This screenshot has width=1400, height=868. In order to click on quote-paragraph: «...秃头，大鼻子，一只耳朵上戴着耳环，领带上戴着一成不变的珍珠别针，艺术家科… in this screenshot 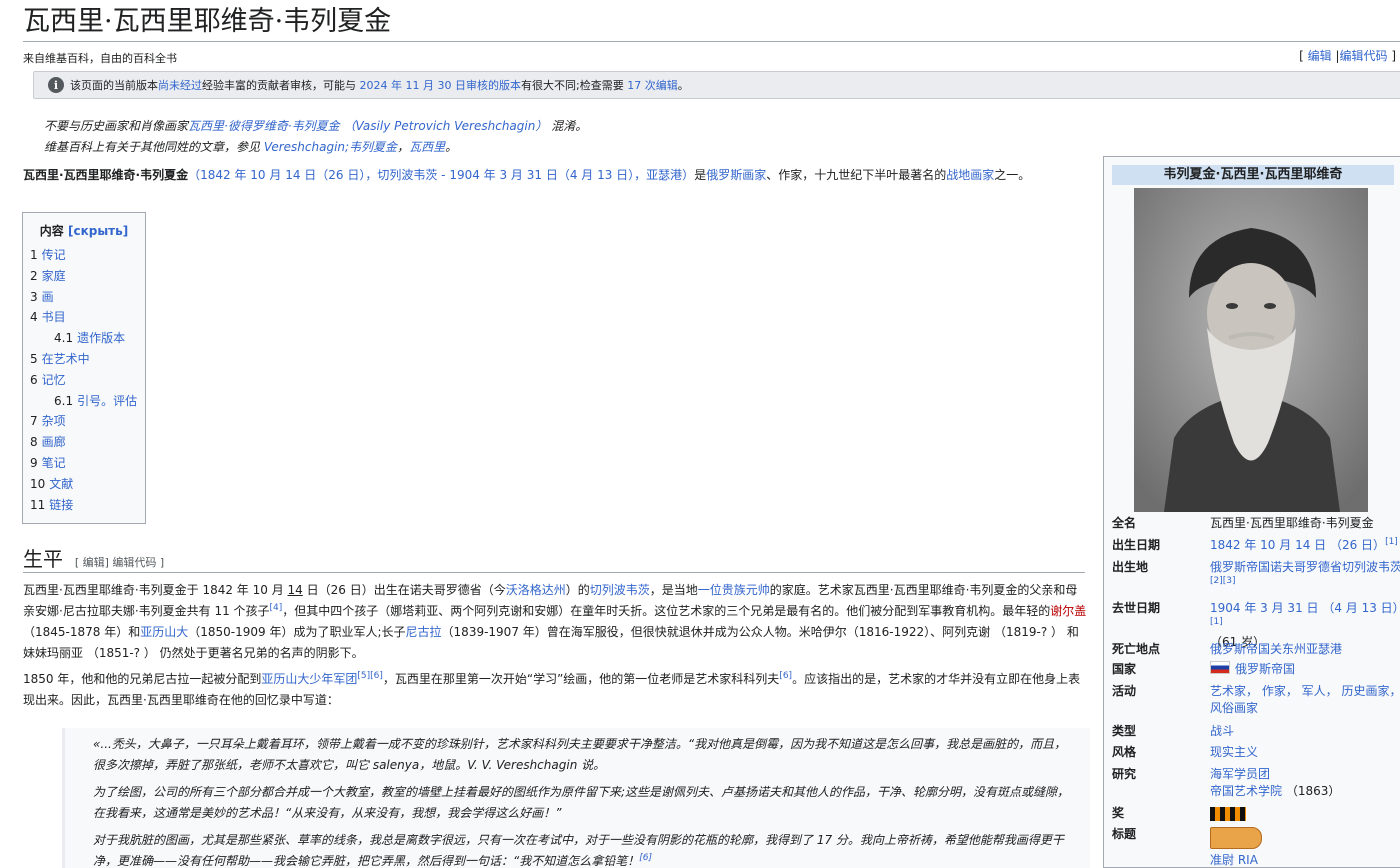, I will do `click(580, 754)`.